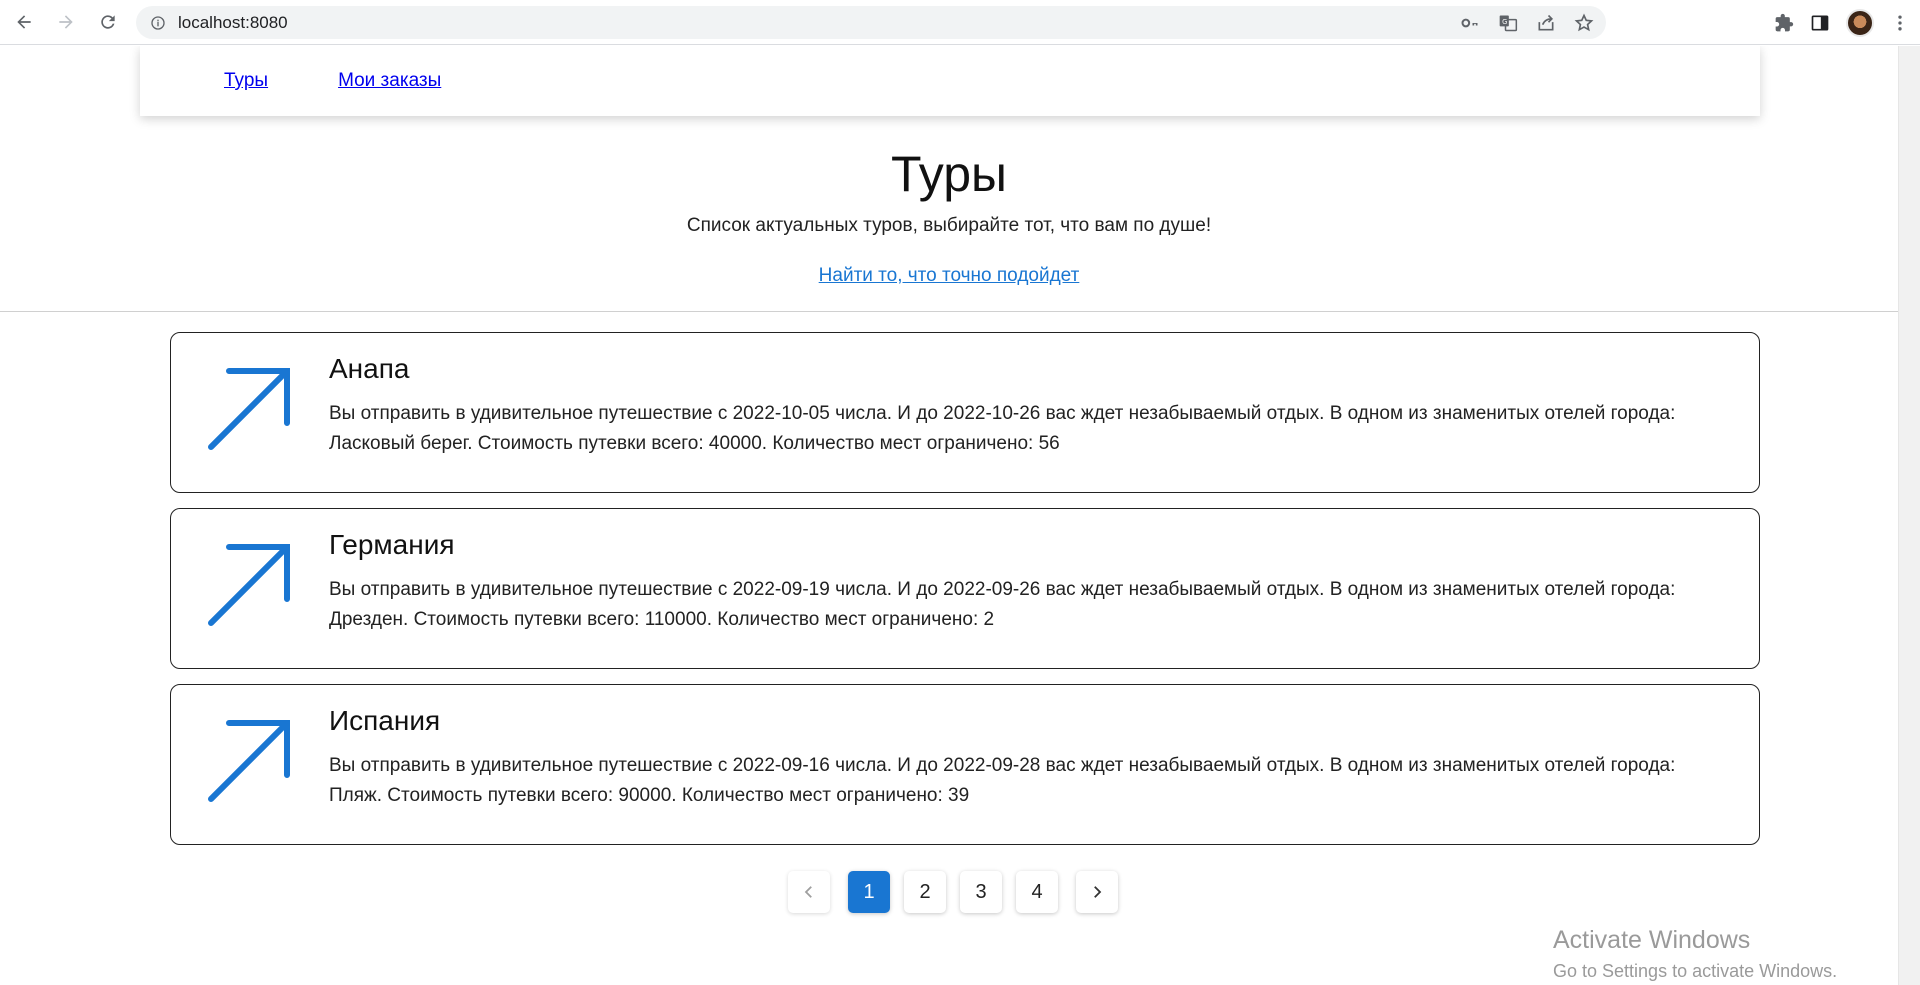 This screenshot has height=985, width=1920. I want to click on find-tour-link: Найти то, что точно подойдет, so click(949, 276).